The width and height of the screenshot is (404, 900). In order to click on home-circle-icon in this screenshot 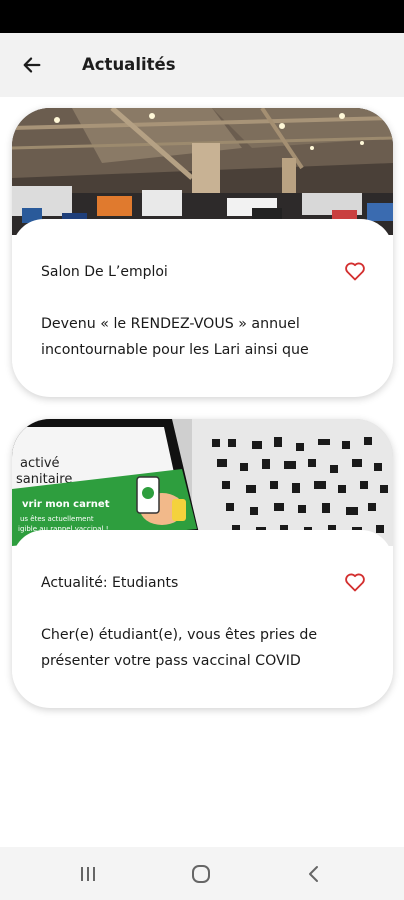, I will do `click(201, 874)`.